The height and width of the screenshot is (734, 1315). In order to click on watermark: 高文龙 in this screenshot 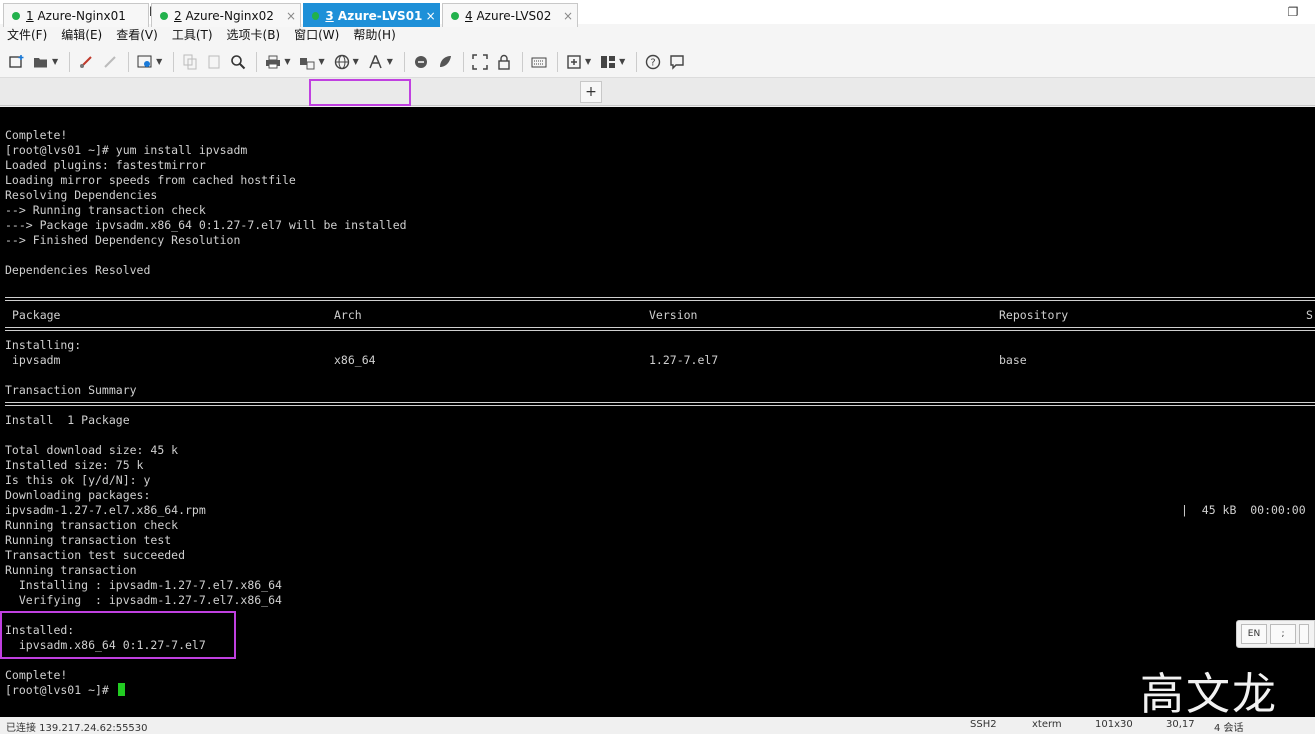, I will do `click(1209, 694)`.